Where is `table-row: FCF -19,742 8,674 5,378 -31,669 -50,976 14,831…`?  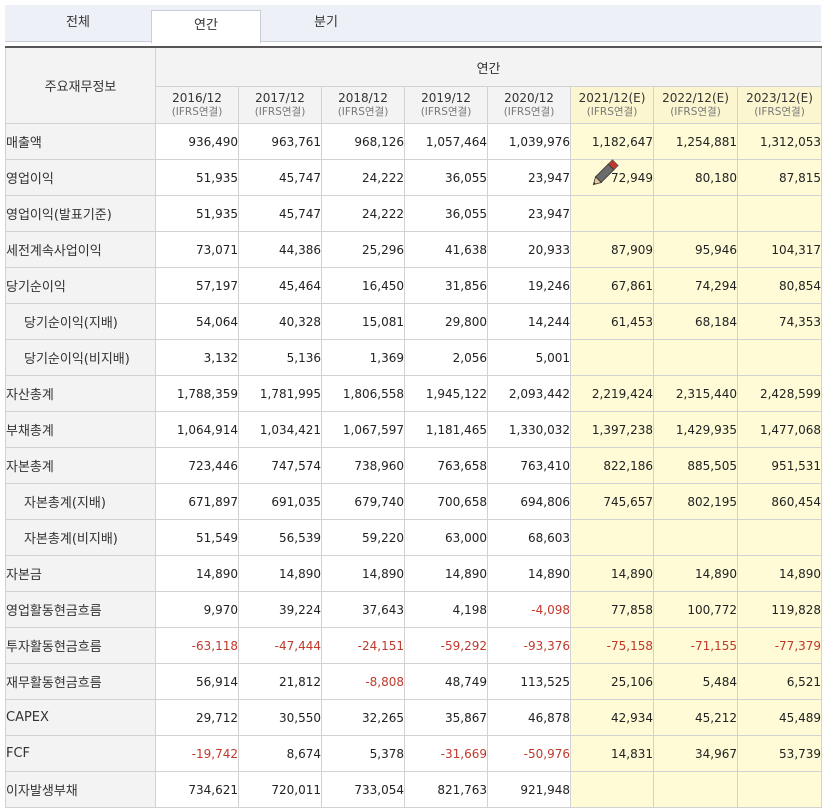 table-row: FCF -19,742 8,674 5,378 -31,669 -50,976 14,831… is located at coordinates (414, 753).